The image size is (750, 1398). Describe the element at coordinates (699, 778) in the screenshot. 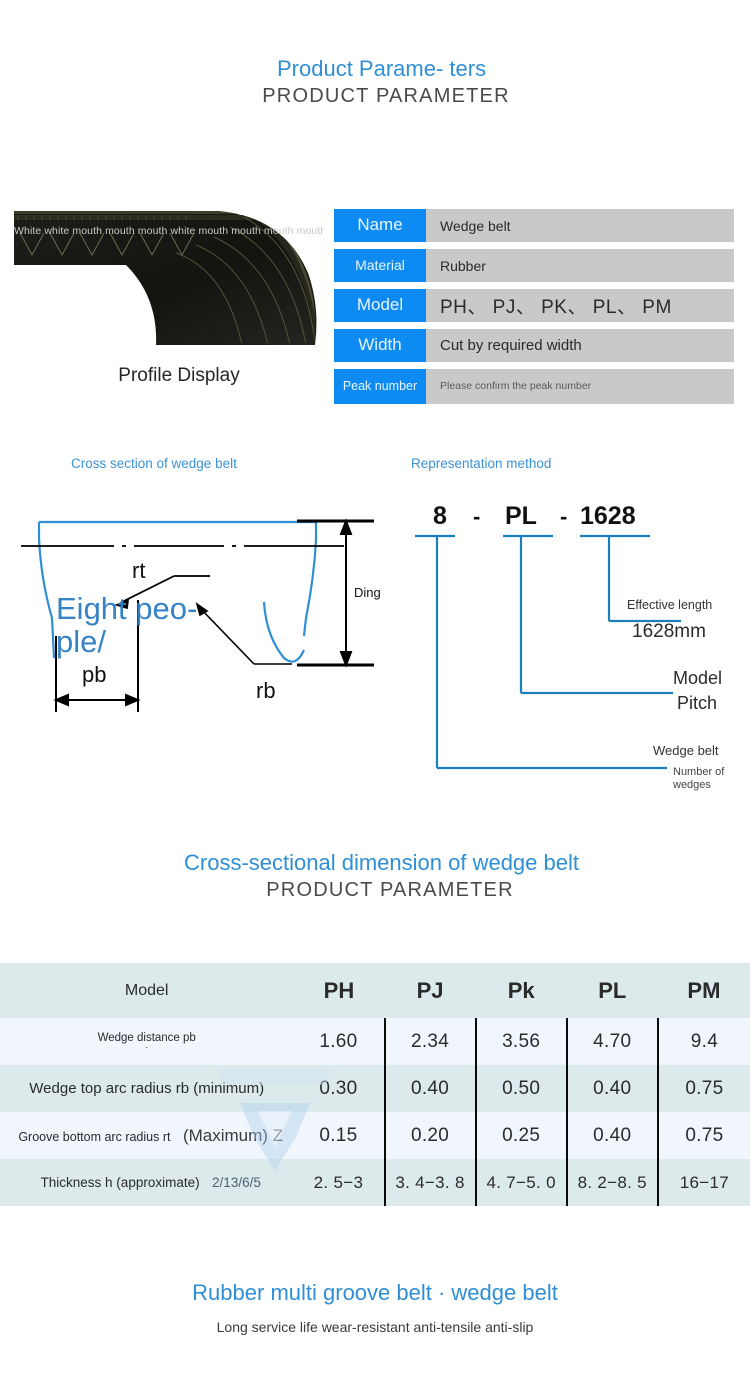

I see `callout-number-of-wedges: Number of wedges` at that location.